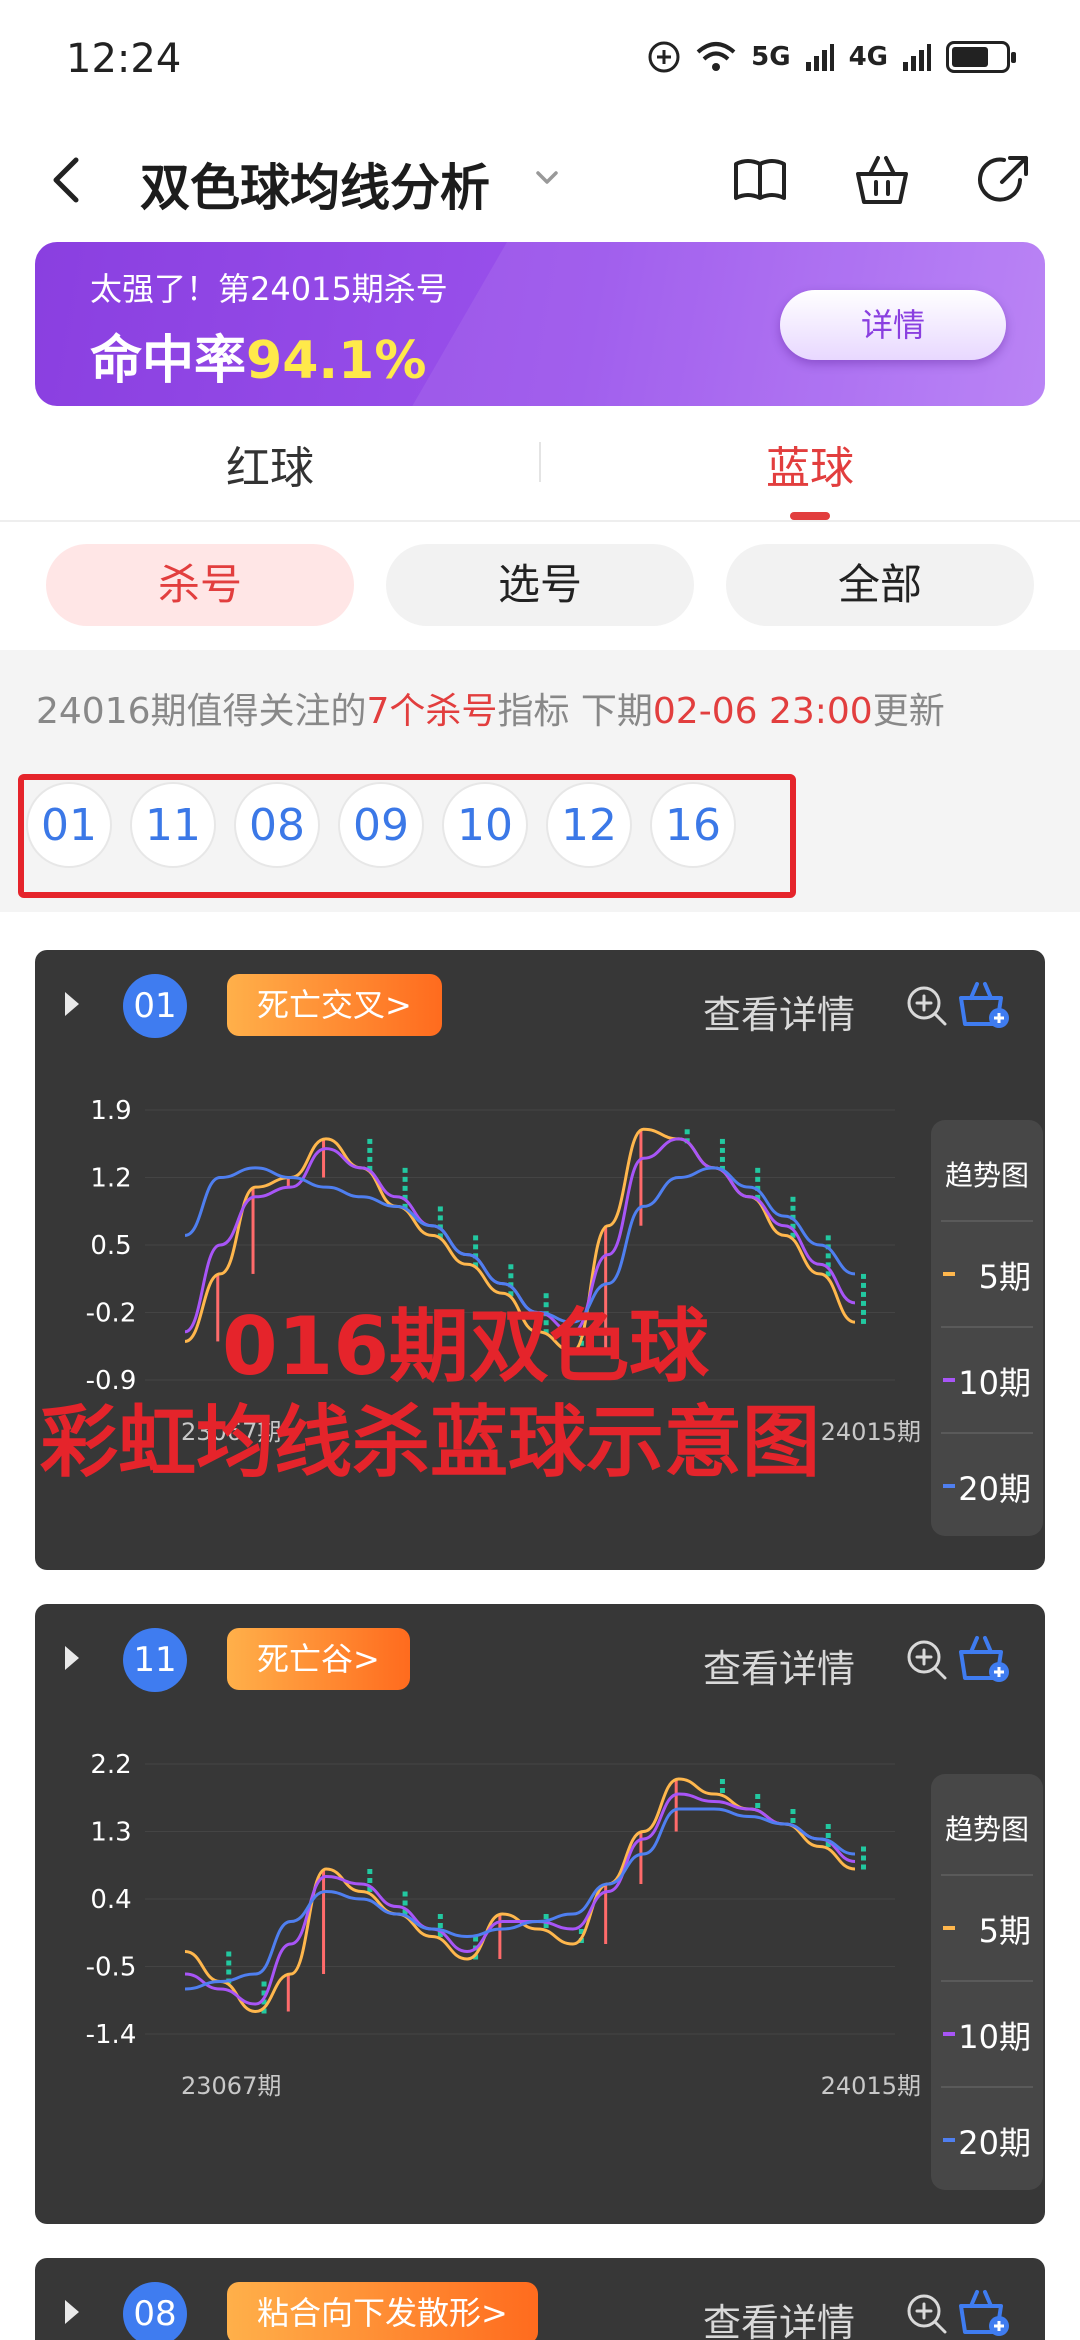  What do you see at coordinates (540, 324) in the screenshot?
I see `promo-banner: 太强了！第24015期杀号 命中率94.1% 详情` at bounding box center [540, 324].